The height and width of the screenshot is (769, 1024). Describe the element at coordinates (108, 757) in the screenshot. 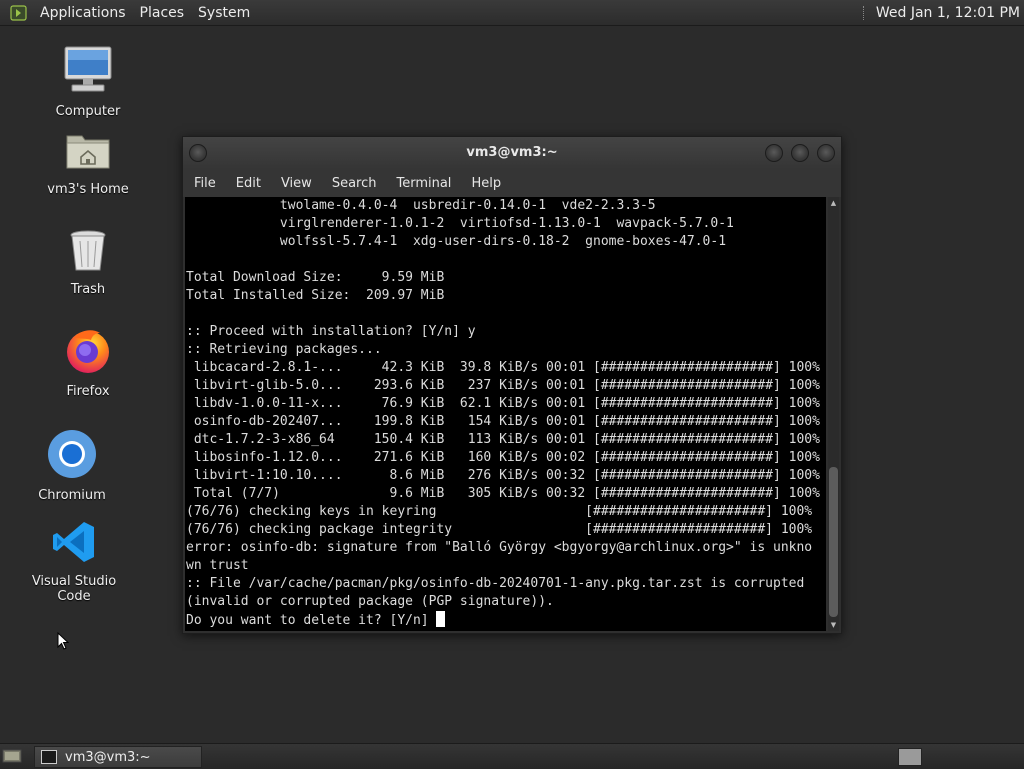

I see `taskbar-terminal-label: vm3@vm3:~` at that location.